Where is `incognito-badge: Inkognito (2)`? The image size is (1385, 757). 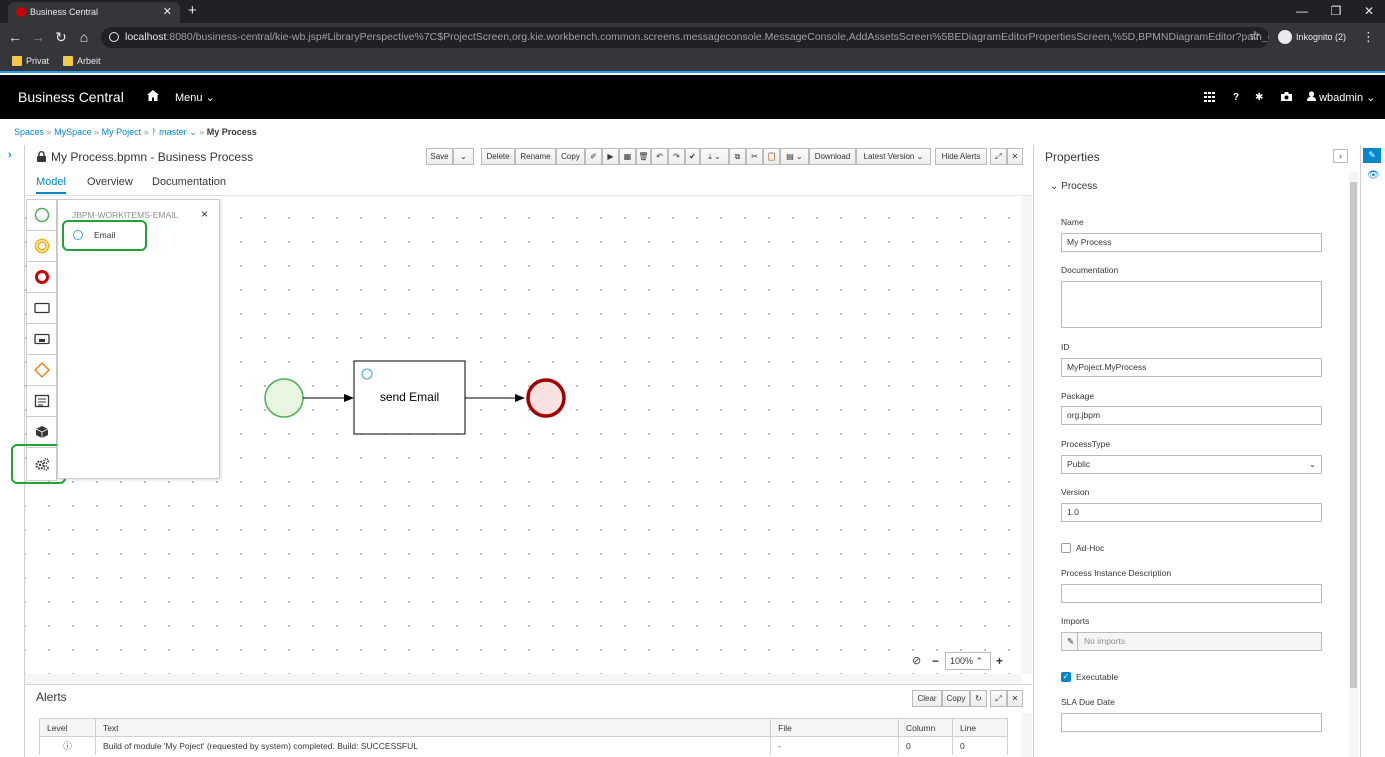 incognito-badge: Inkognito (2) is located at coordinates (1312, 37).